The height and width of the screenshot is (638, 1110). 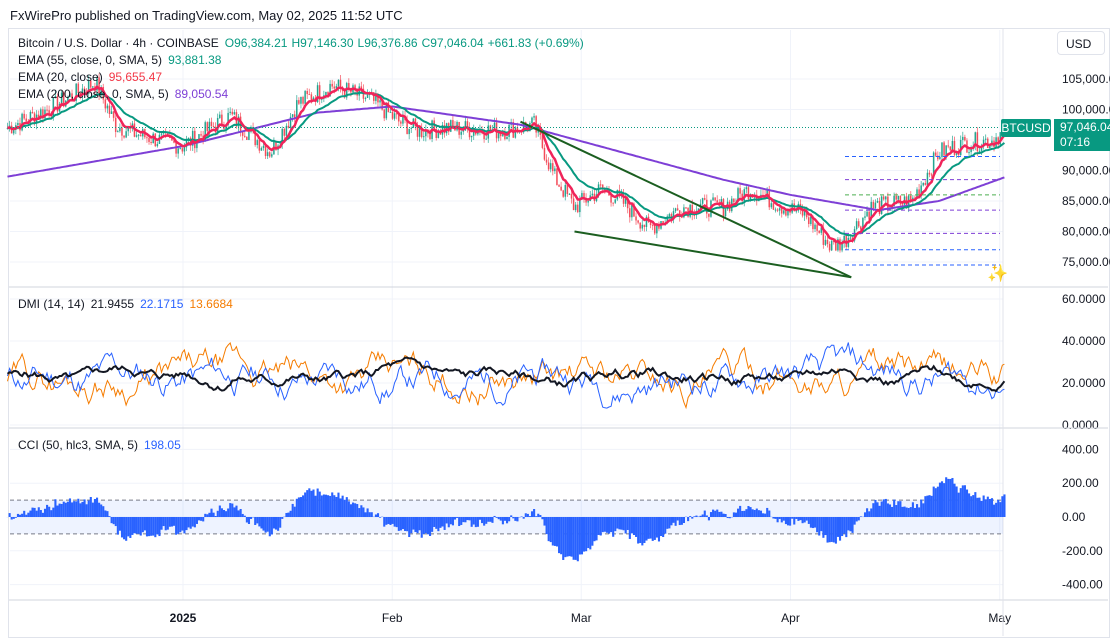 What do you see at coordinates (1080, 483) in the screenshot?
I see `cci-axis-label: 200.00` at bounding box center [1080, 483].